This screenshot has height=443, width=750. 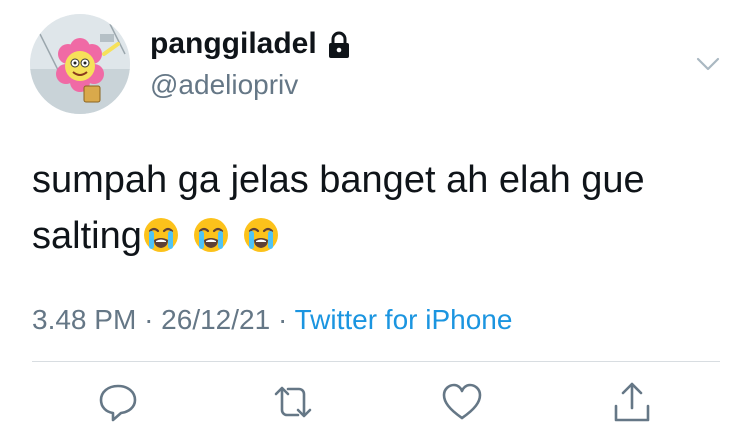 I want to click on display-name-row: panggiladel, so click(x=250, y=44).